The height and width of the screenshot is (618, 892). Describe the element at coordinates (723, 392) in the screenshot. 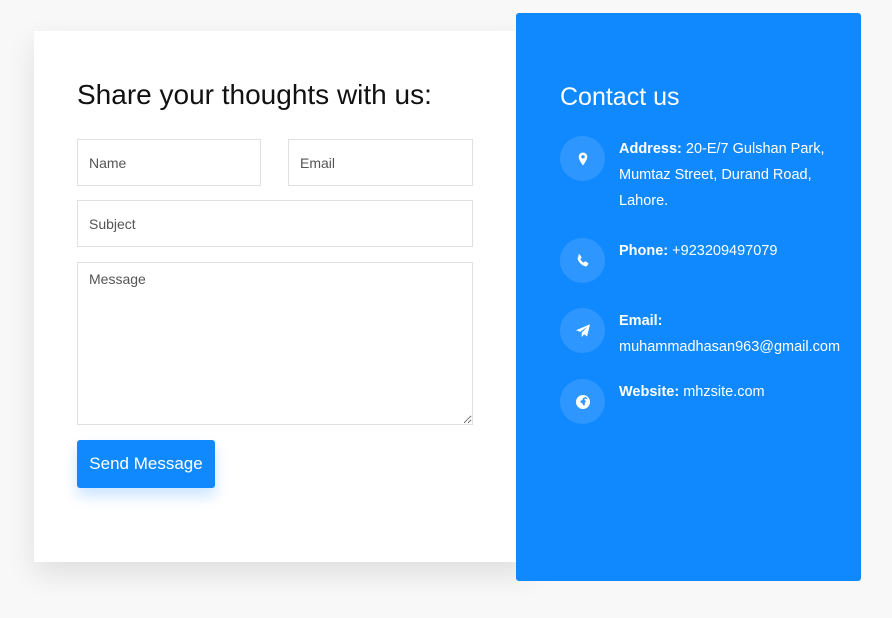

I see `website-value: mhzsite.com` at that location.